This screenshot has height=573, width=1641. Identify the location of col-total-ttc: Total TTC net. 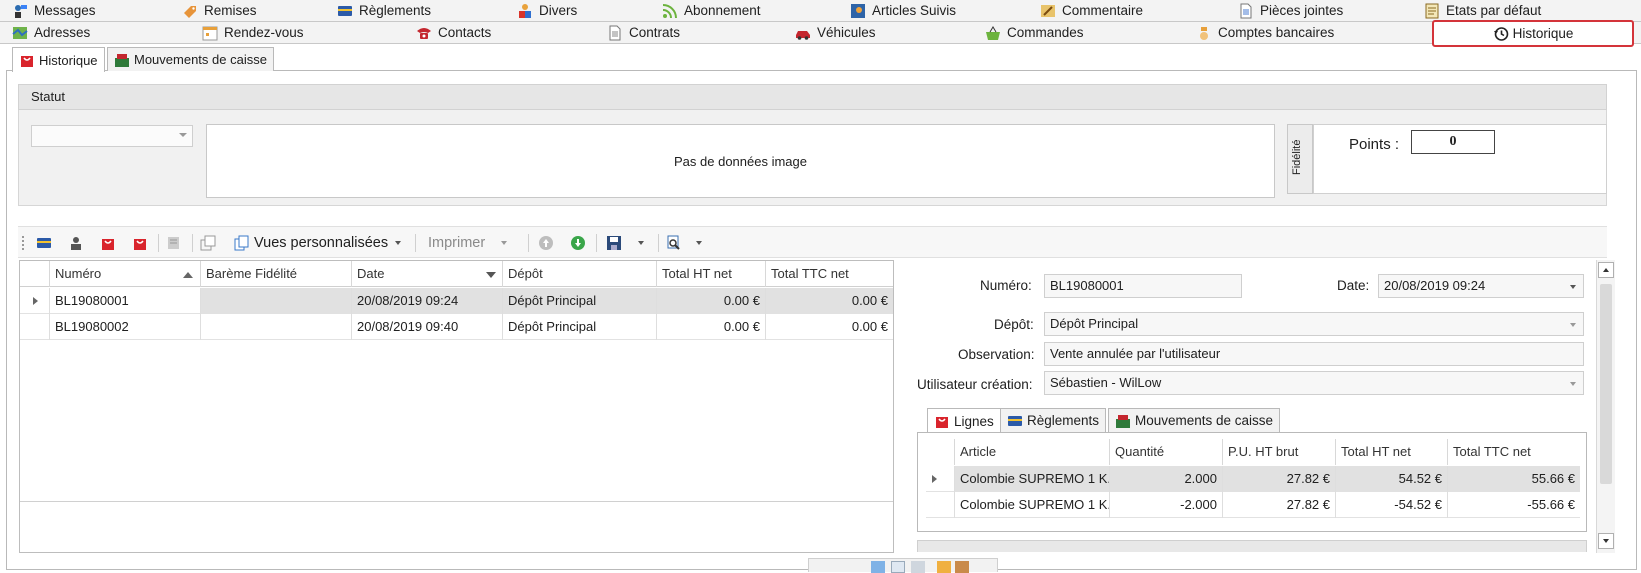
(829, 274).